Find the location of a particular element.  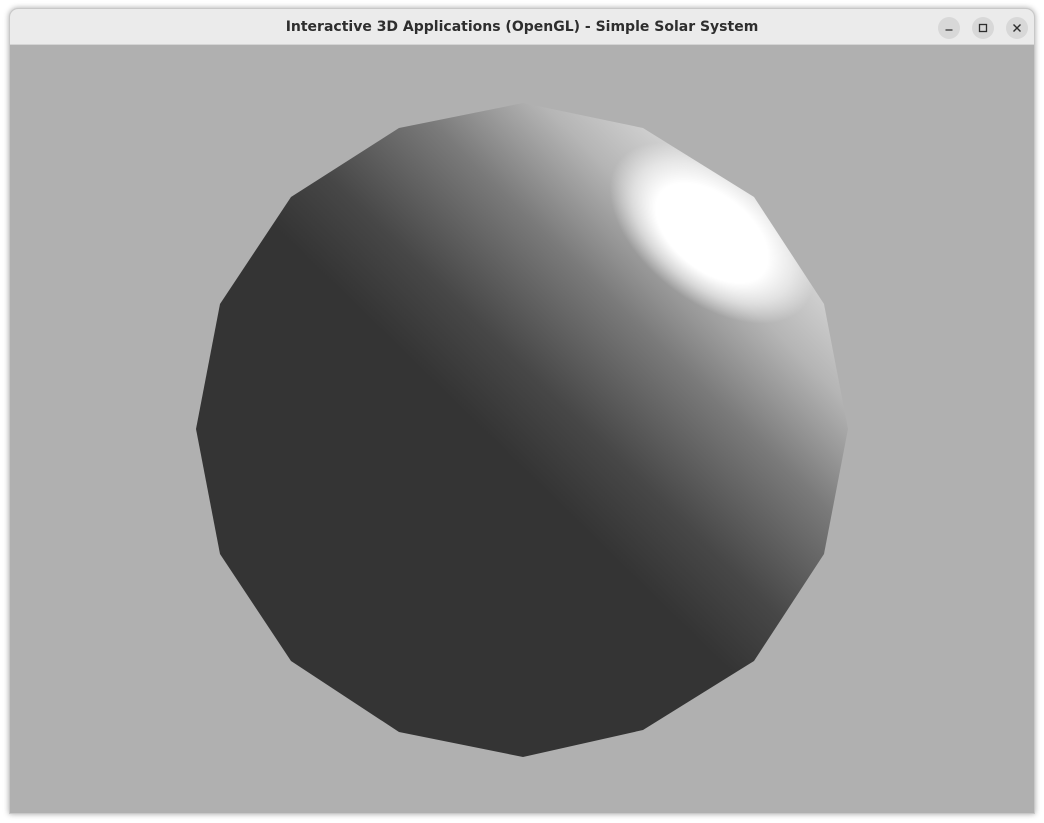

close-icon is located at coordinates (1017, 28).